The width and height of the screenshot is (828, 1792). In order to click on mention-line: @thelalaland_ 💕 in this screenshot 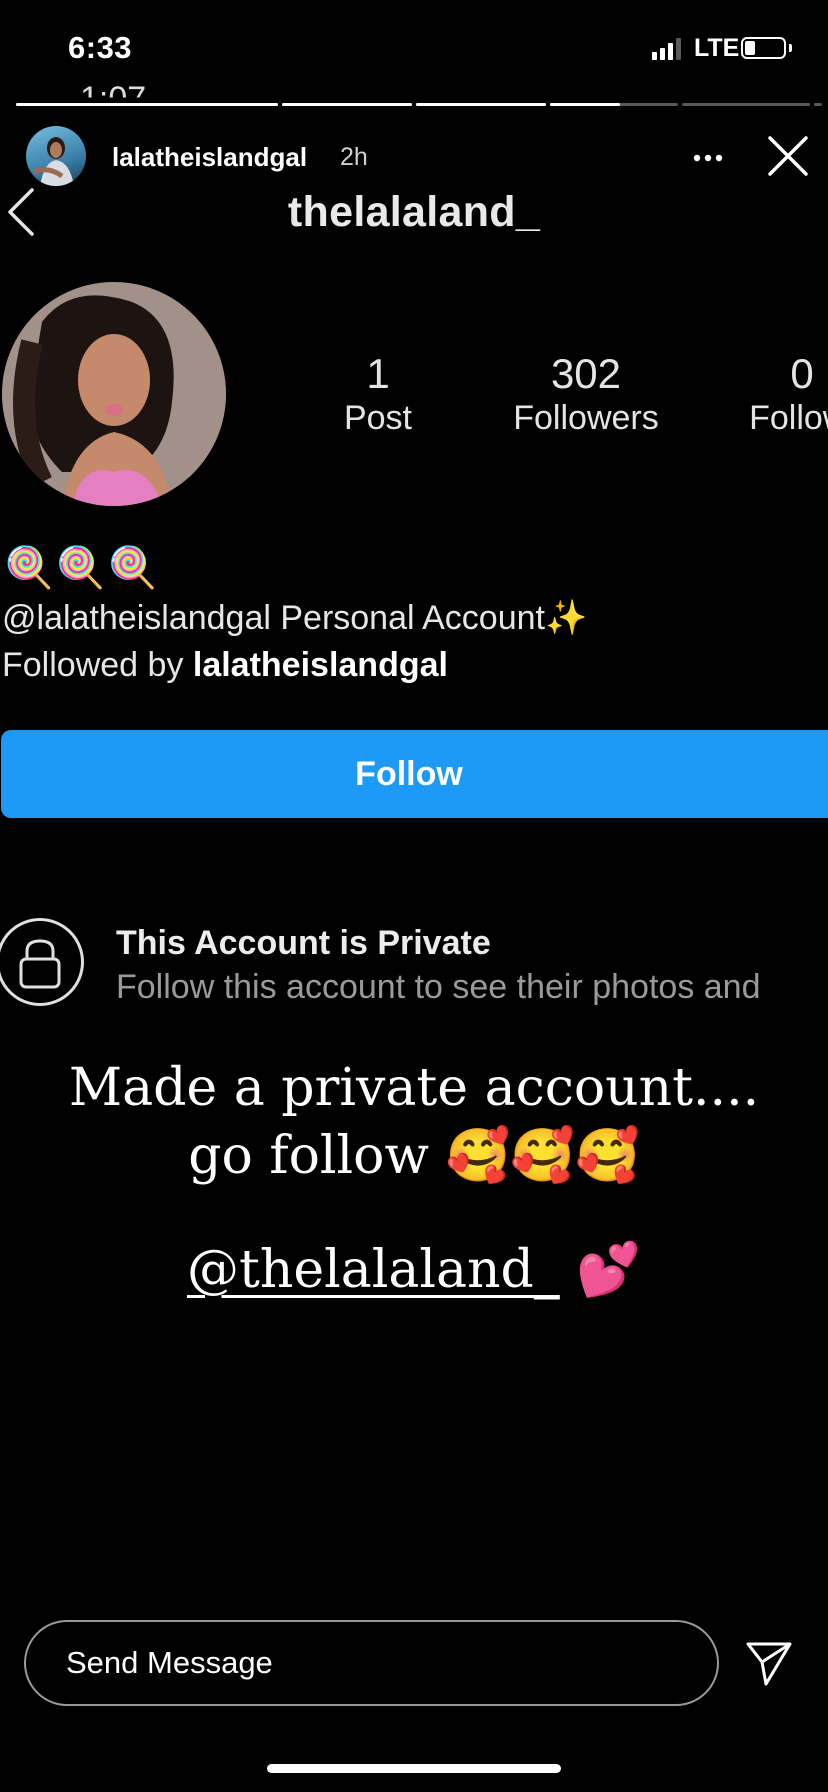, I will do `click(414, 1270)`.